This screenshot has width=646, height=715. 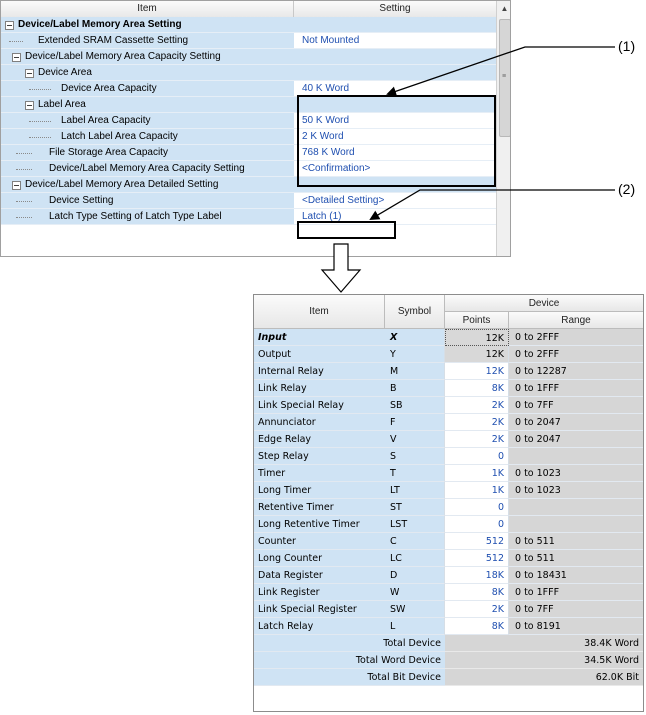 I want to click on device-item: Input, so click(x=319, y=337).